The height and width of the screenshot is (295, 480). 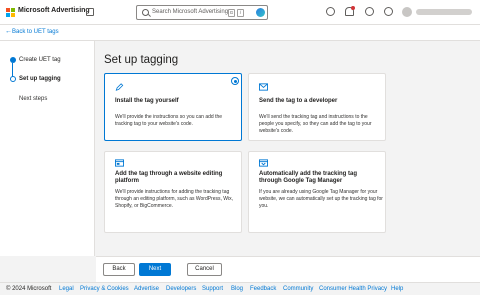 I want to click on footer-link-support: Support, so click(x=212, y=289).